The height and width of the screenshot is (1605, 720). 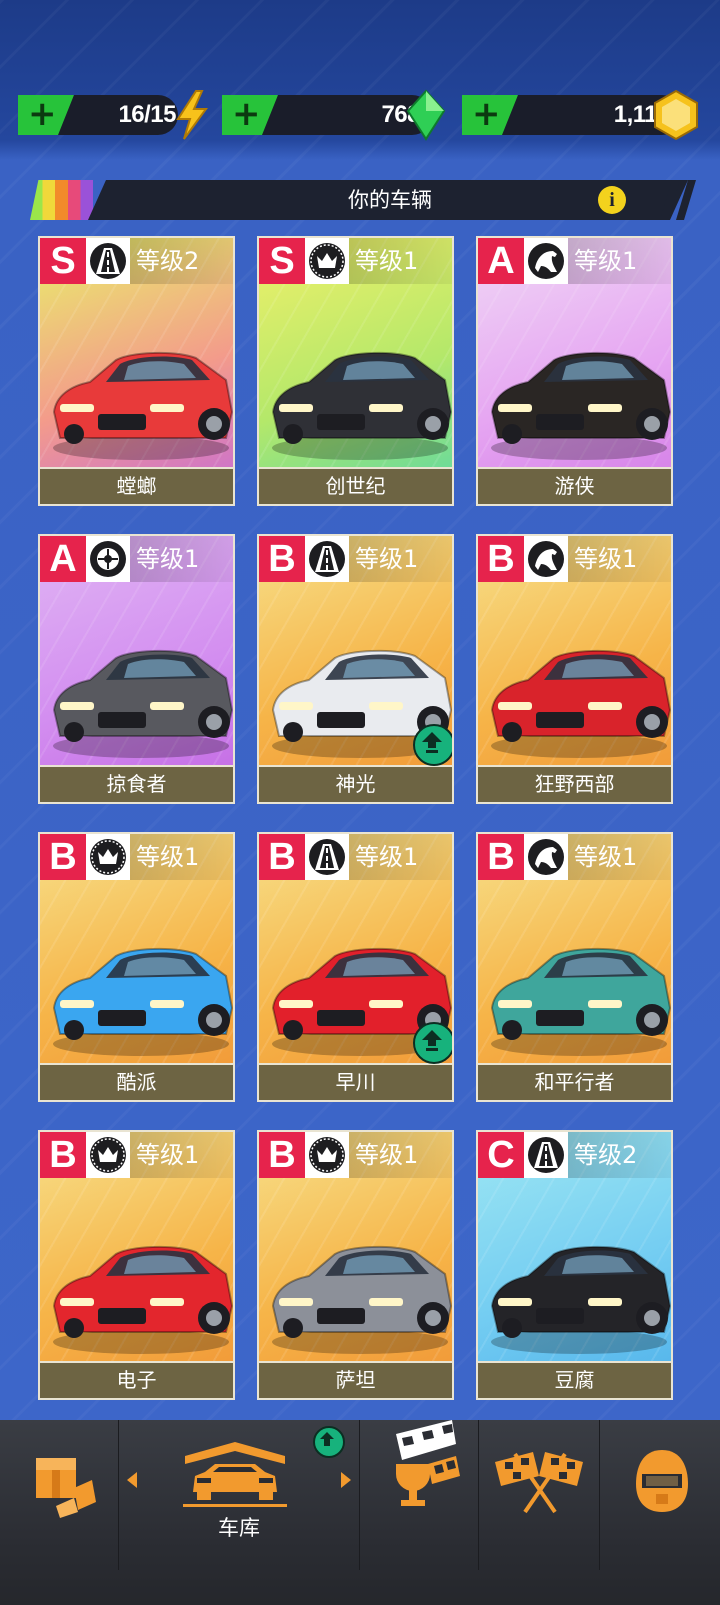 What do you see at coordinates (345, 1480) in the screenshot?
I see `chevron-right-icon` at bounding box center [345, 1480].